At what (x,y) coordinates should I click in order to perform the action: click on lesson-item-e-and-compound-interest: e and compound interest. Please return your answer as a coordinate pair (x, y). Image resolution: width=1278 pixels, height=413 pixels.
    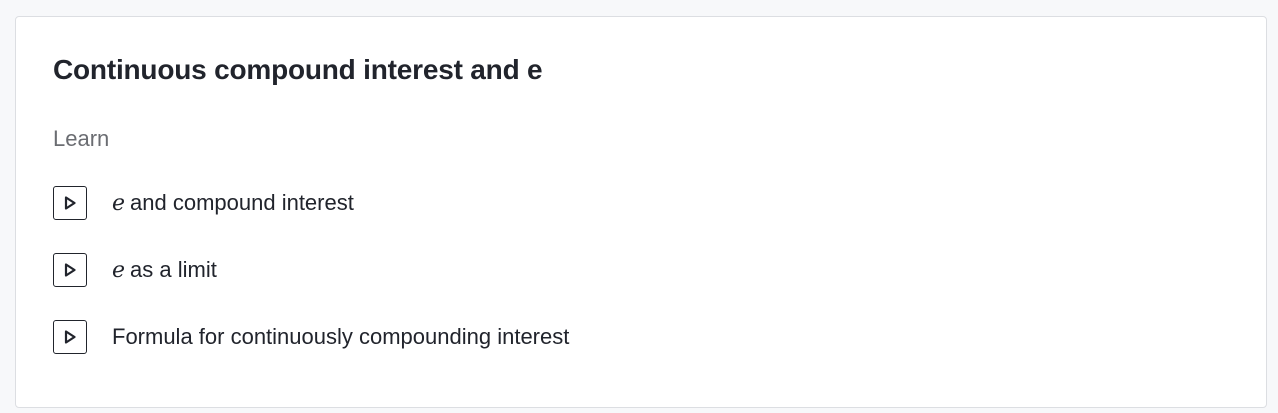
    Looking at the image, I should click on (311, 203).